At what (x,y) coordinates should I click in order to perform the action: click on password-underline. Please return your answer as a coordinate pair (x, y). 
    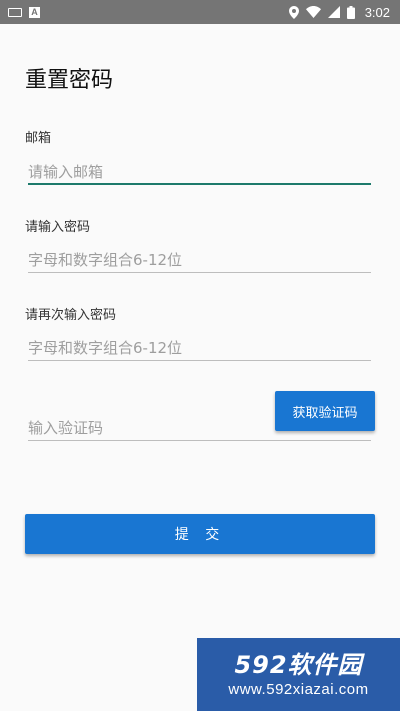
    Looking at the image, I should click on (199, 272).